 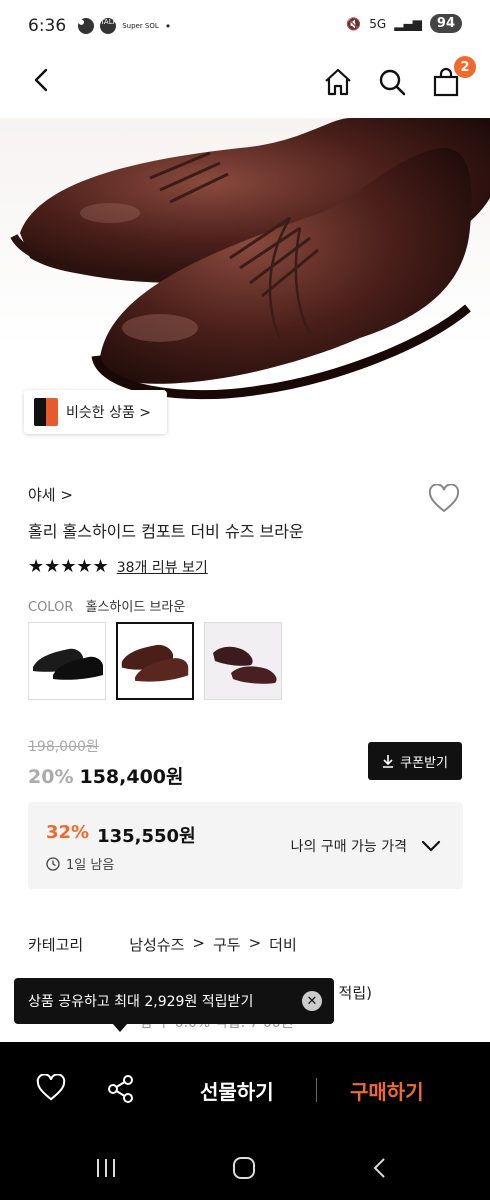 I want to click on swatch-burgundy, so click(x=243, y=661).